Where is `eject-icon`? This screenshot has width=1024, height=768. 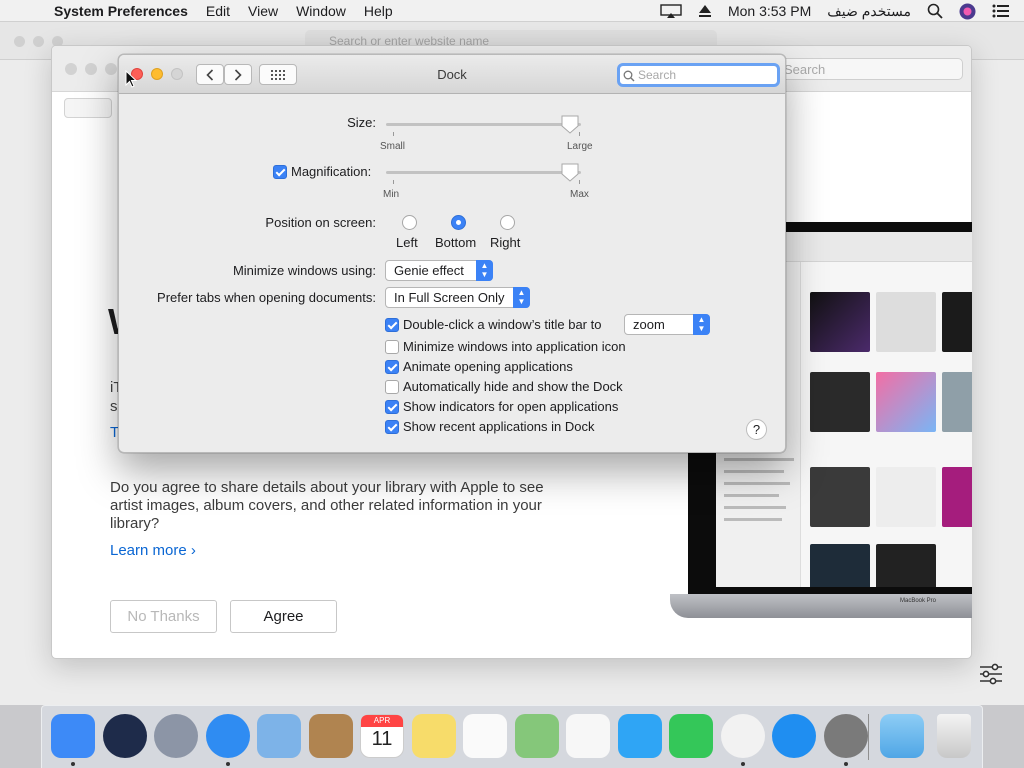 eject-icon is located at coordinates (705, 11).